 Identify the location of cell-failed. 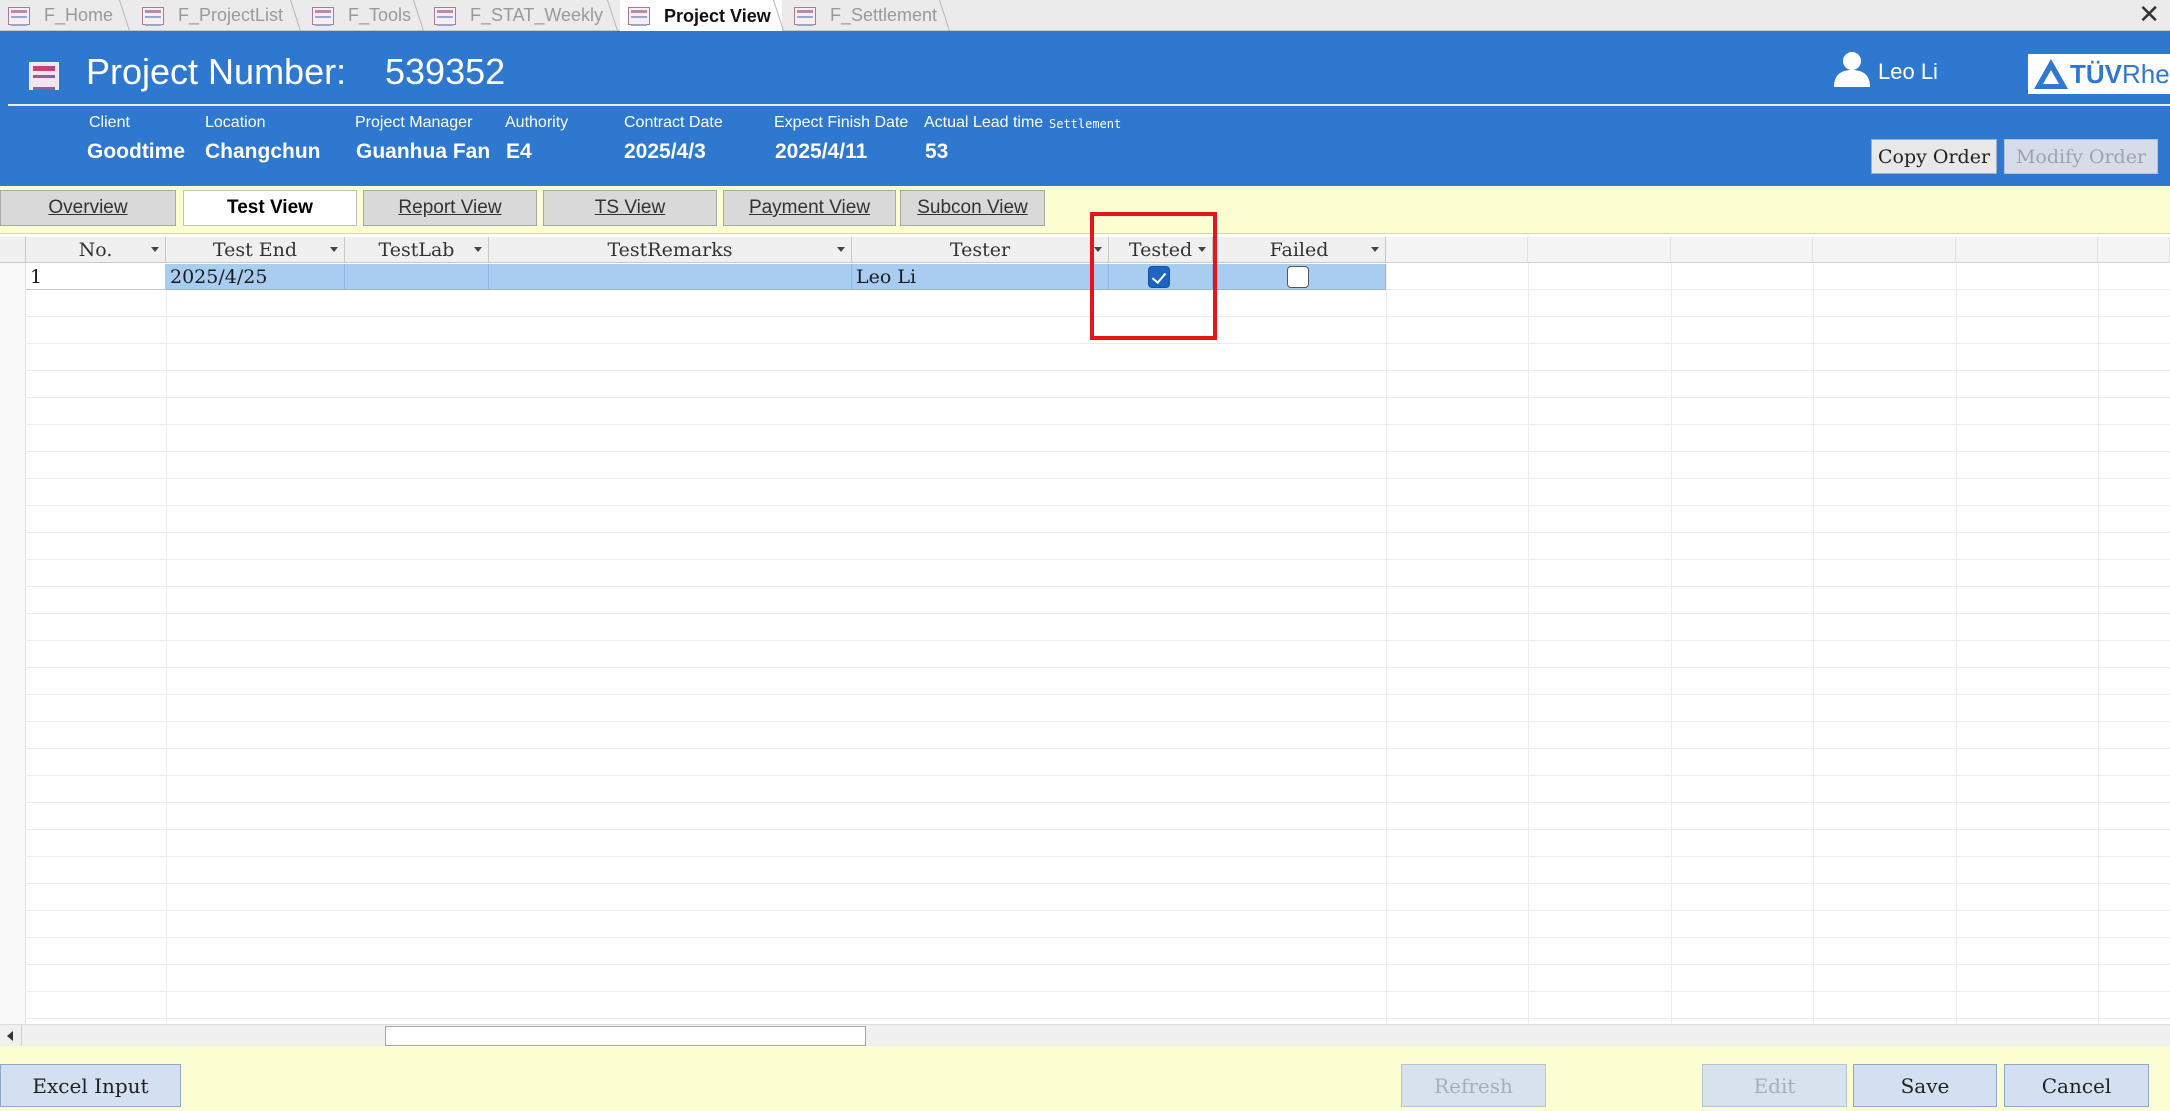
(1299, 277).